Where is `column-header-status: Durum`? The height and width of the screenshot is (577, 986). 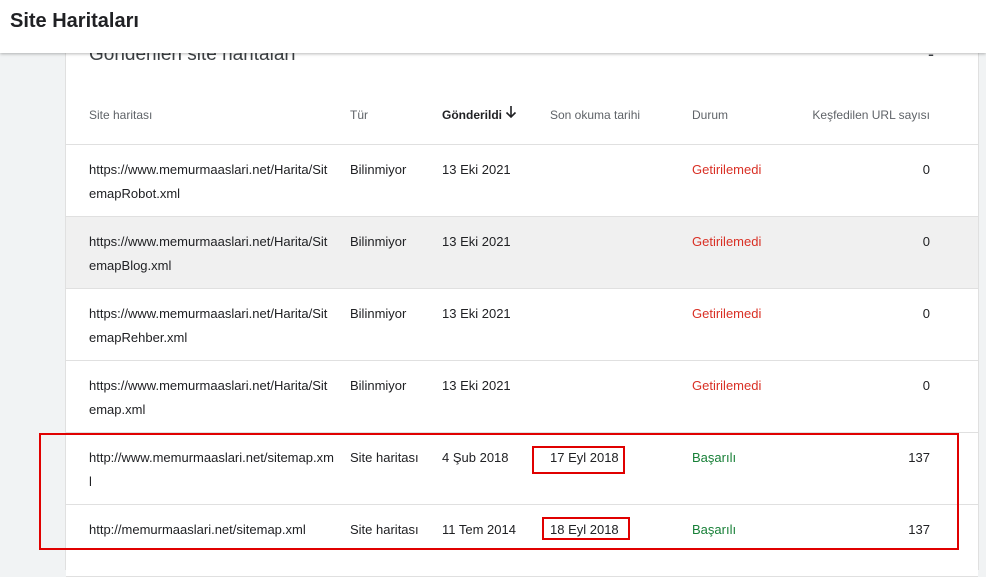
column-header-status: Durum is located at coordinates (710, 115).